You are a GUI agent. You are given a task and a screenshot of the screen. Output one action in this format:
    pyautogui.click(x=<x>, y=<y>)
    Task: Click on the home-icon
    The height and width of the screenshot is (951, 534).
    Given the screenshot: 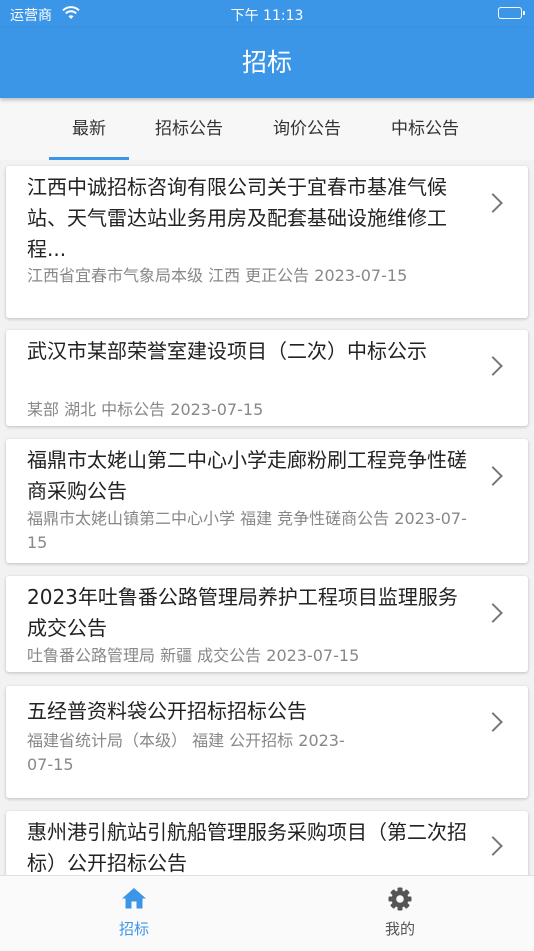 What is the action you would take?
    pyautogui.click(x=134, y=898)
    